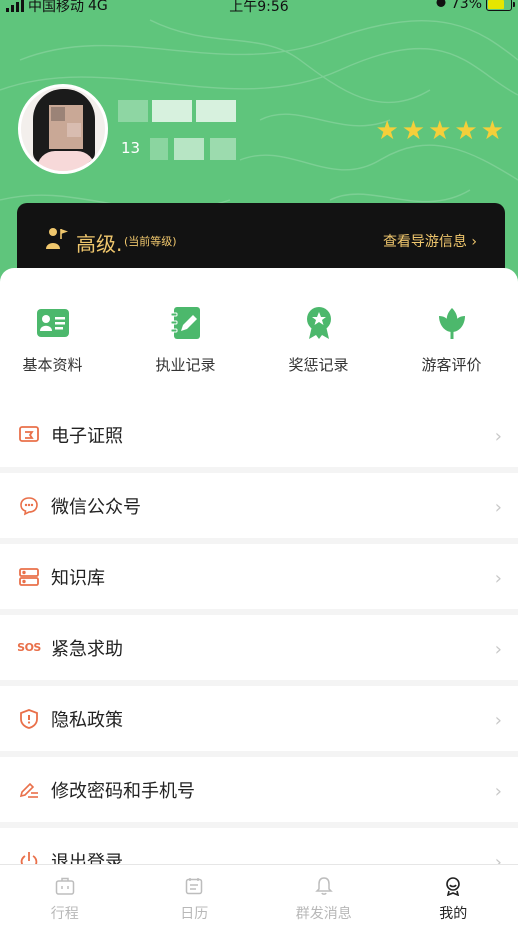 This screenshot has height=932, width=518. What do you see at coordinates (259, 721) in the screenshot?
I see `menu-item-privacy-policy: 隐私政策 ›` at bounding box center [259, 721].